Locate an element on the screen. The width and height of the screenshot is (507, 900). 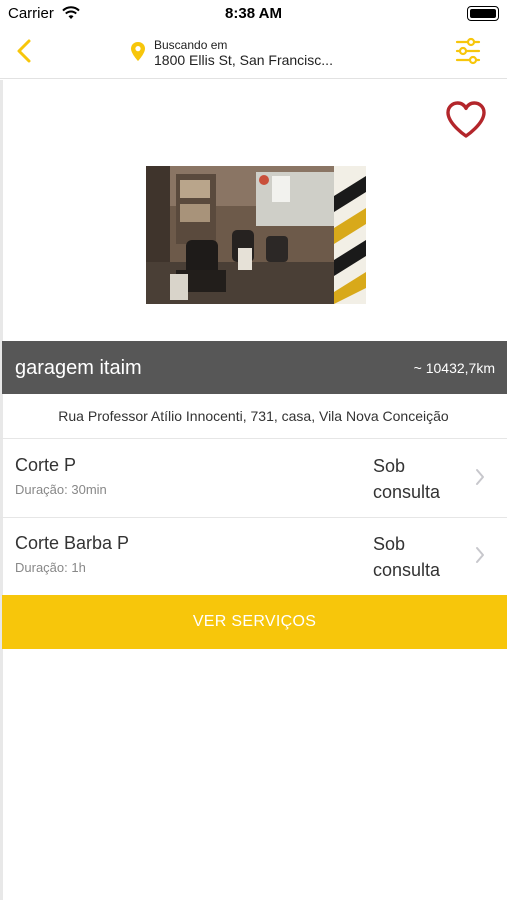
service-title: Corte P is located at coordinates (46, 465).